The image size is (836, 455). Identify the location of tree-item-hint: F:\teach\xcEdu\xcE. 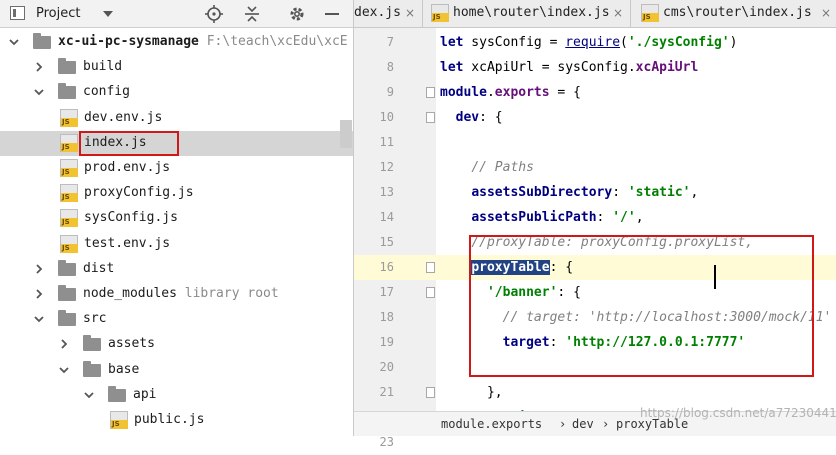
(273, 41).